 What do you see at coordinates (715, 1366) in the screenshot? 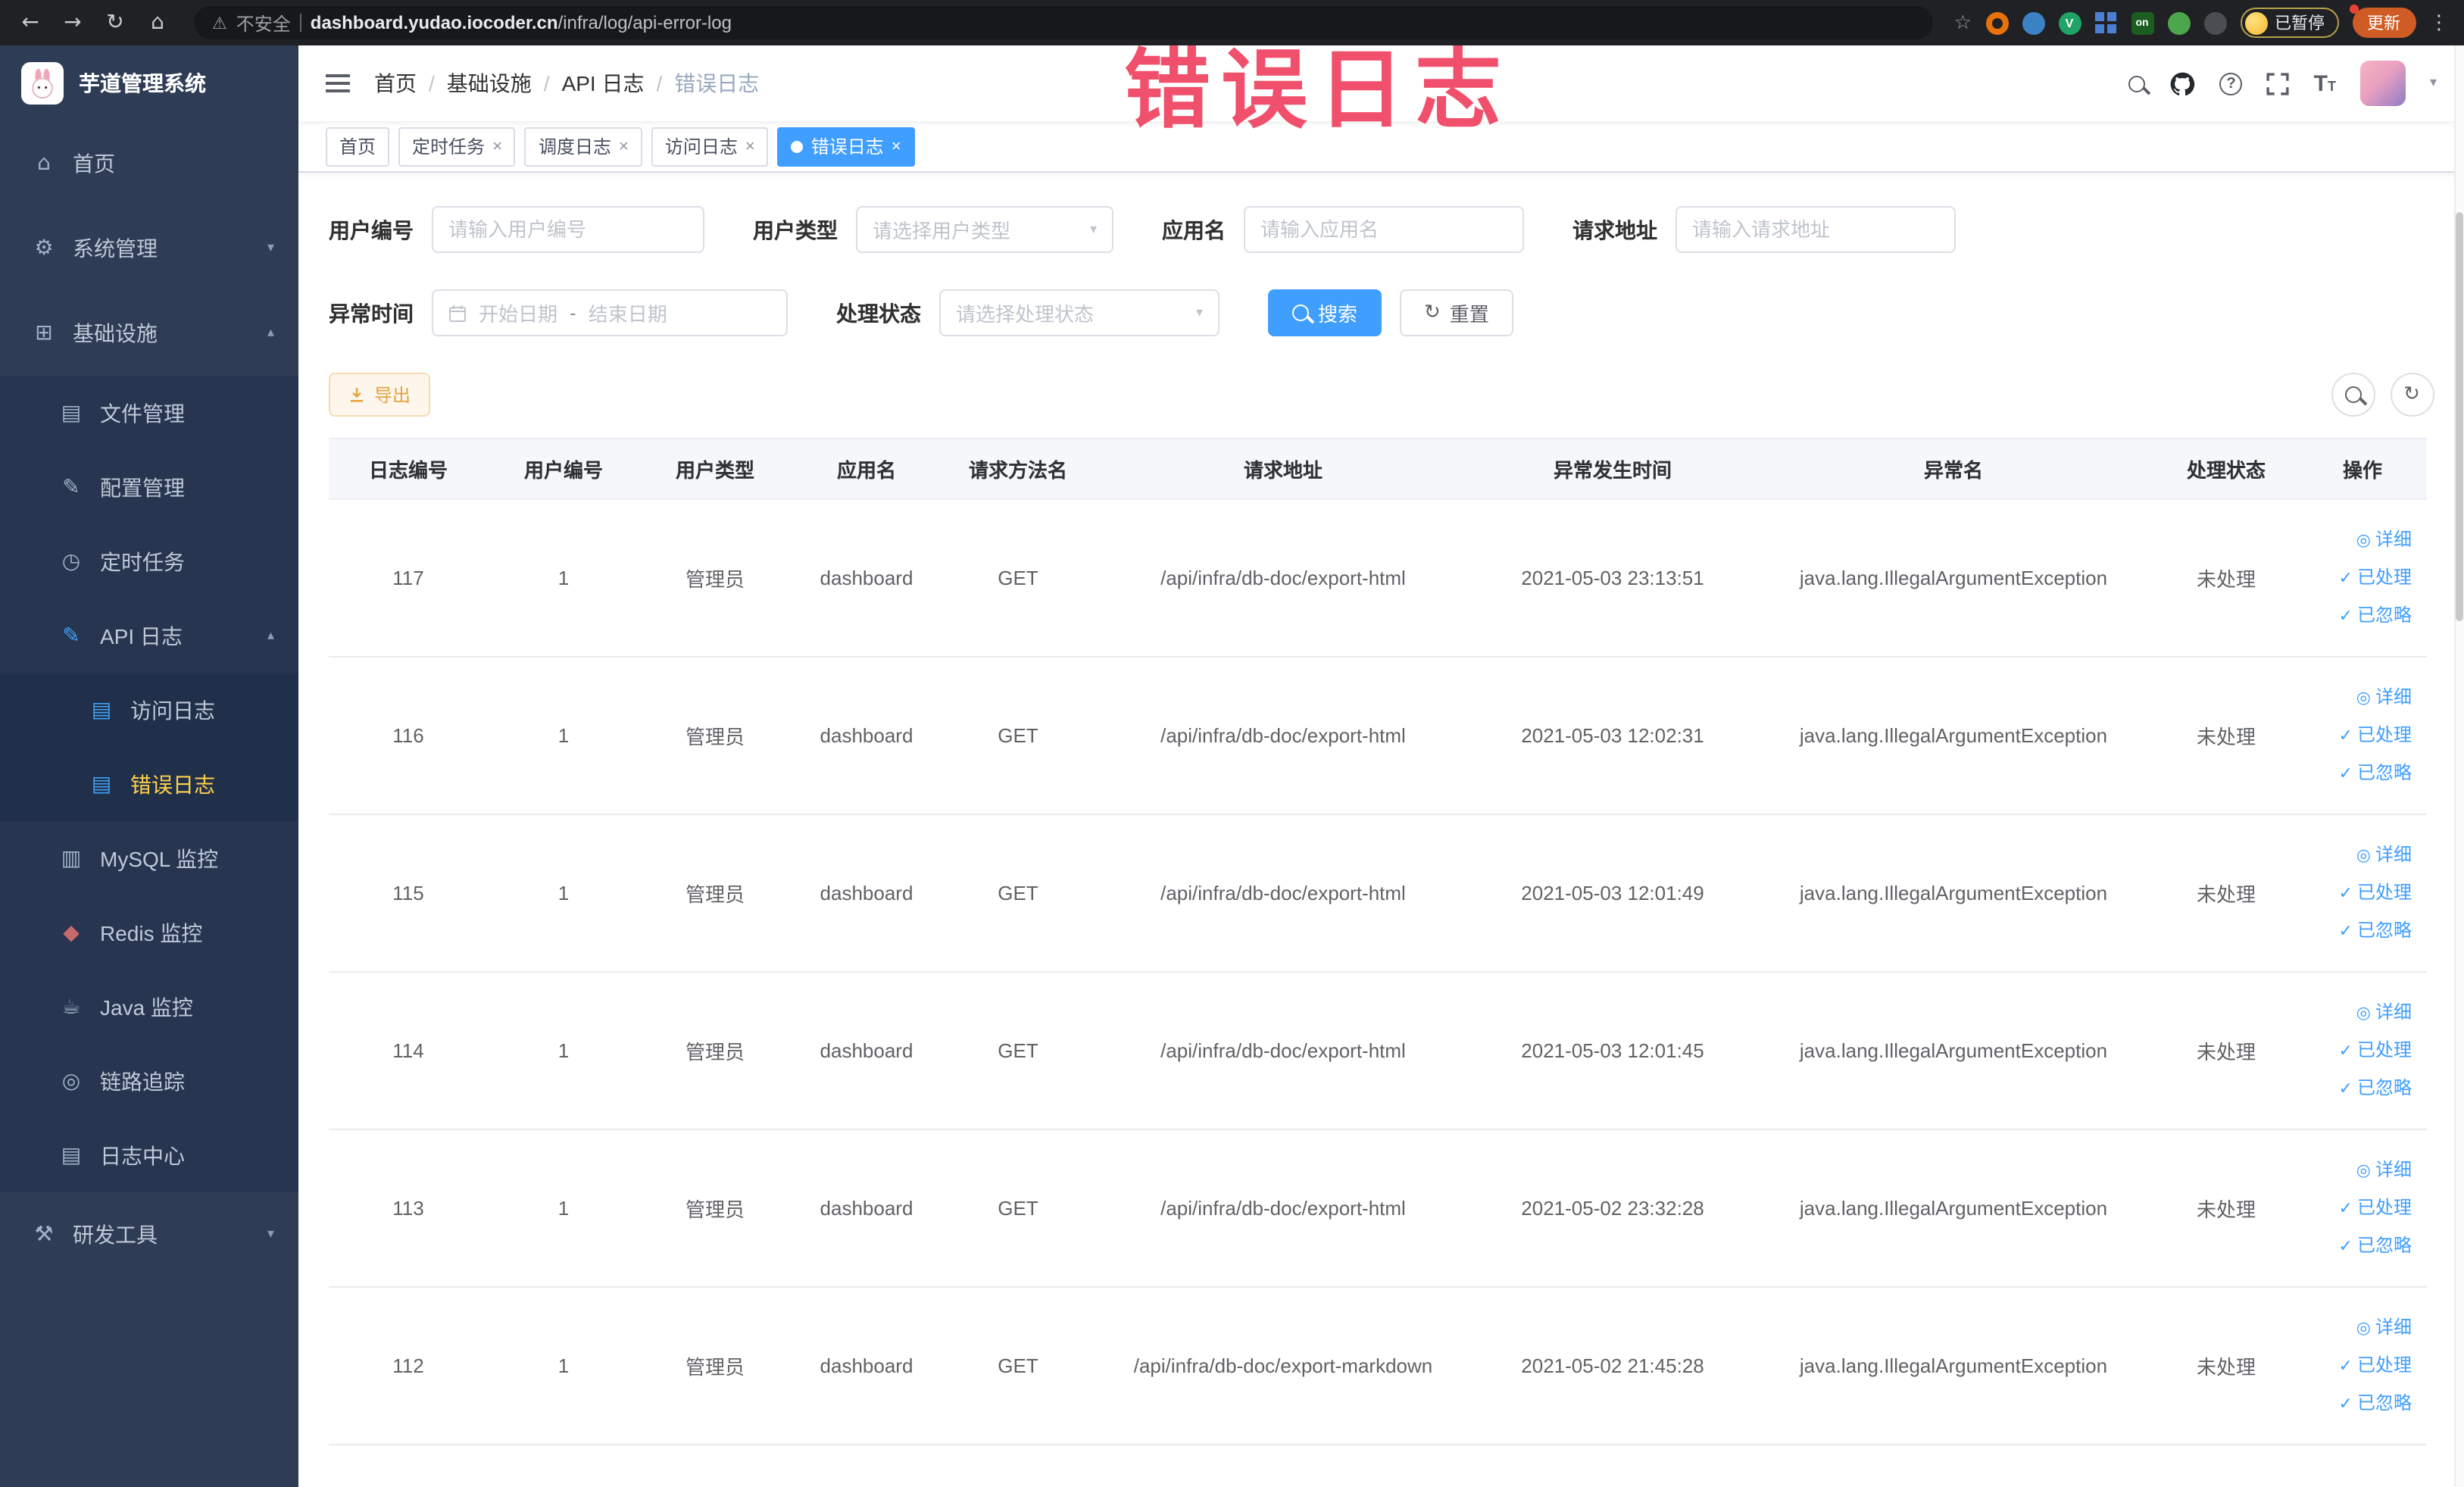
I see `cell-user-type: 管理员` at bounding box center [715, 1366].